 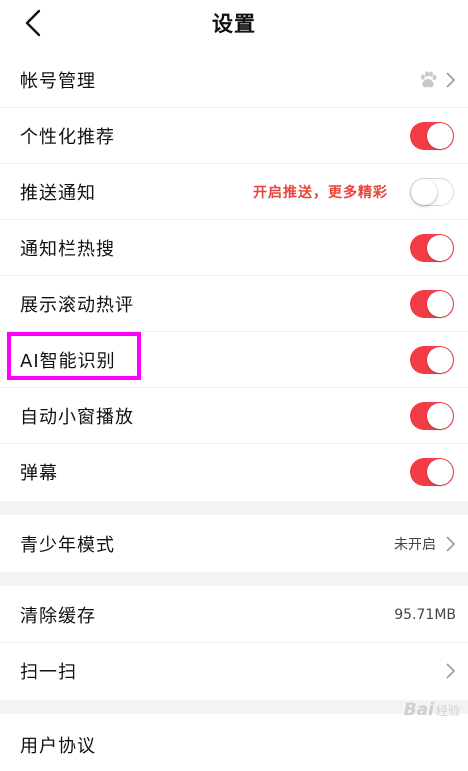 What do you see at coordinates (234, 416) in the screenshot?
I see `auto-mini-window-row: 自动小窗播放` at bounding box center [234, 416].